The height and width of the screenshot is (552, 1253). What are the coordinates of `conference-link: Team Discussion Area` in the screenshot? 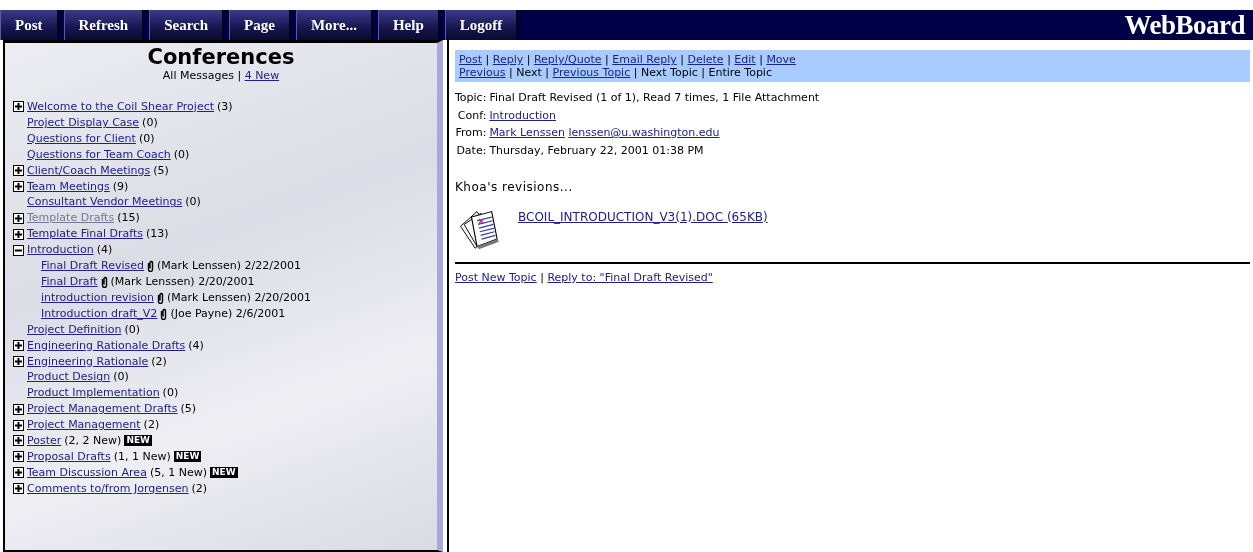 It's located at (87, 472).